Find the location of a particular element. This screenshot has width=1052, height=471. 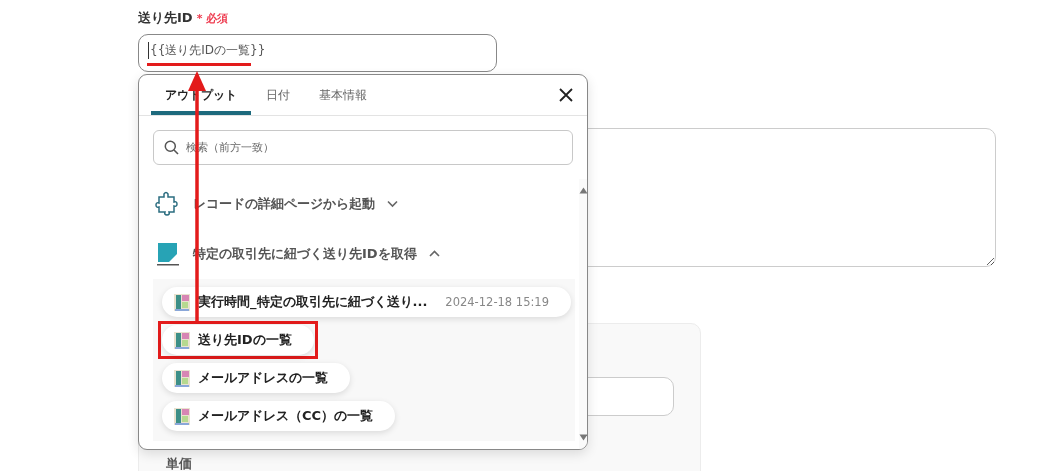

search-icon is located at coordinates (171, 147).